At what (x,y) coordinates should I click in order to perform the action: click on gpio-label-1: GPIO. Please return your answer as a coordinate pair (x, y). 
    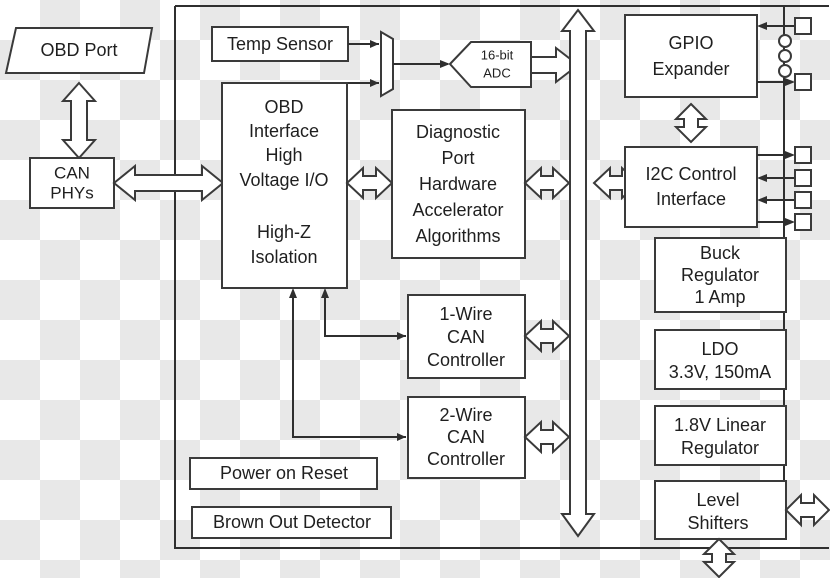
    Looking at the image, I should click on (690, 43).